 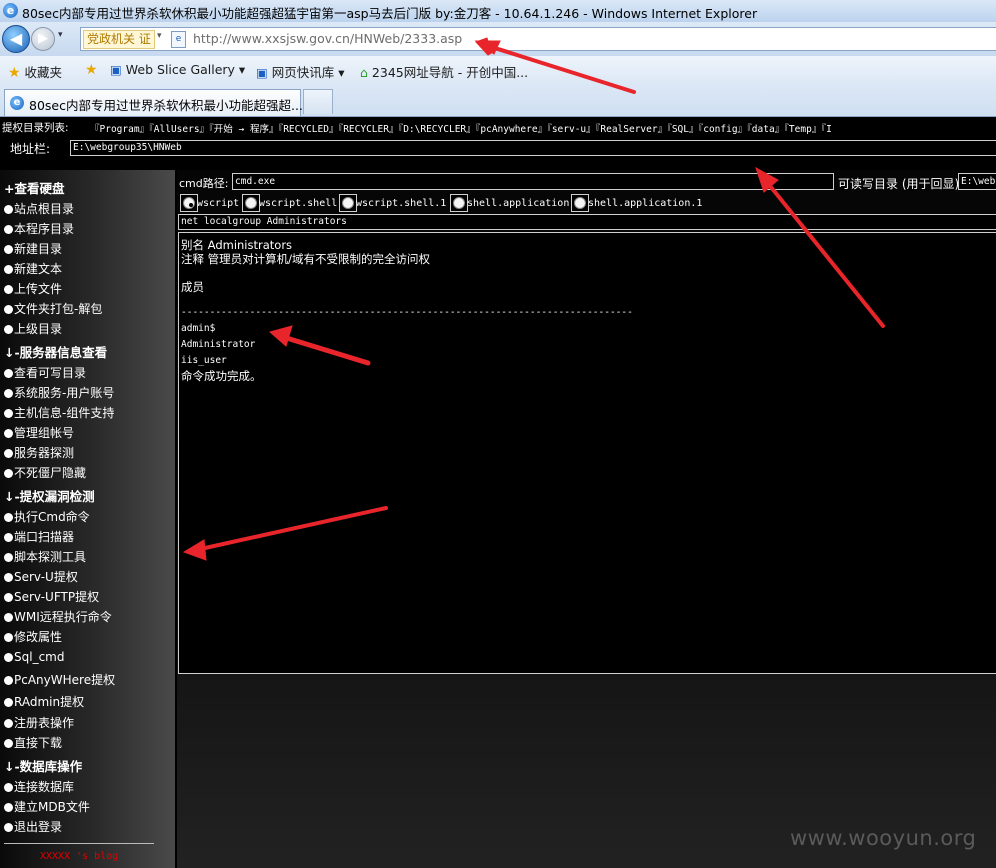 I want to click on sidebar-item: 直接下载, so click(x=33, y=742).